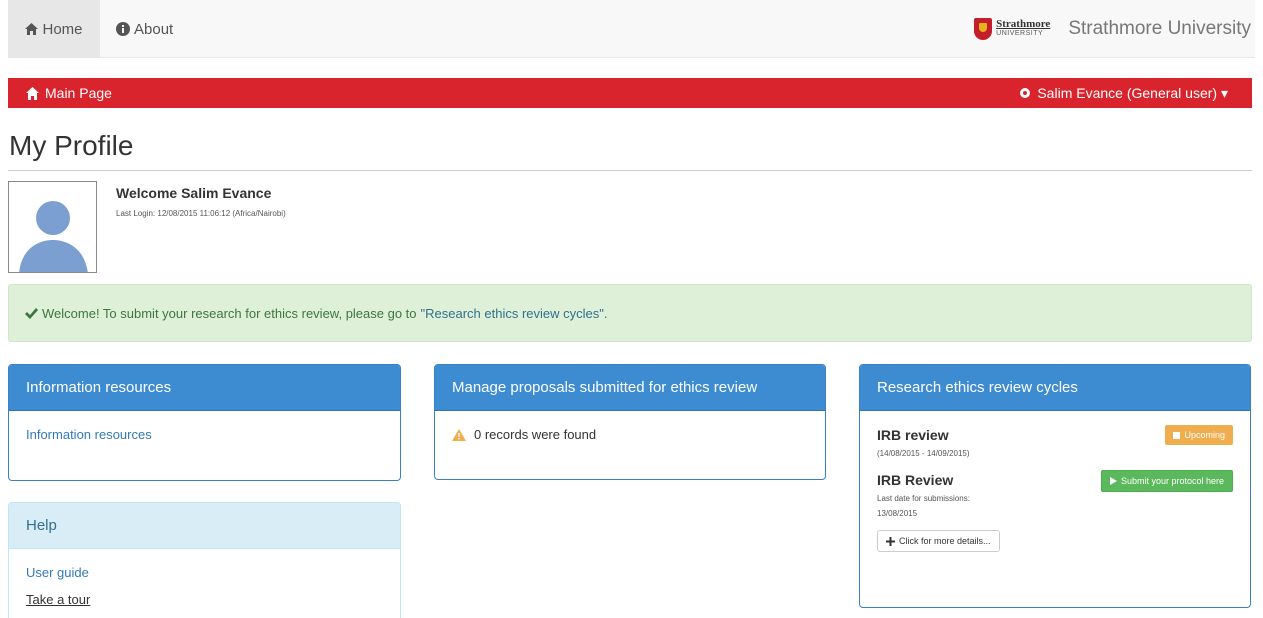 This screenshot has width=1263, height=618. I want to click on cycle-dates: (14/08/2015 - 14/09/2015), so click(923, 453).